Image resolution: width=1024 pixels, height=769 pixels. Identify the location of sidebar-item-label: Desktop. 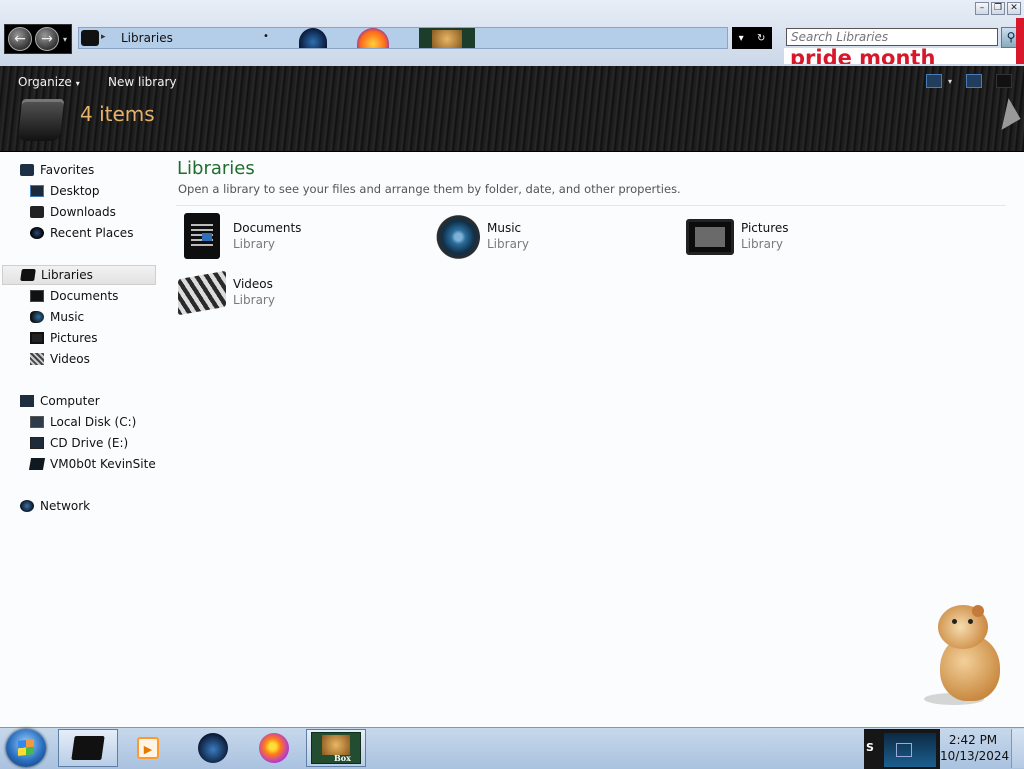
(75, 191).